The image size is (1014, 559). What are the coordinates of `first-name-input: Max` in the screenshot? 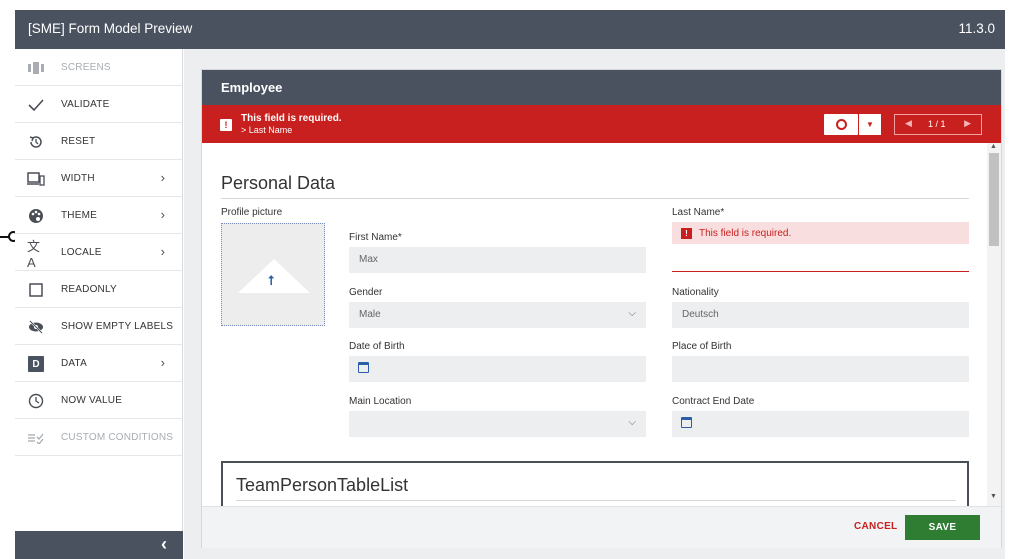 It's located at (497, 260).